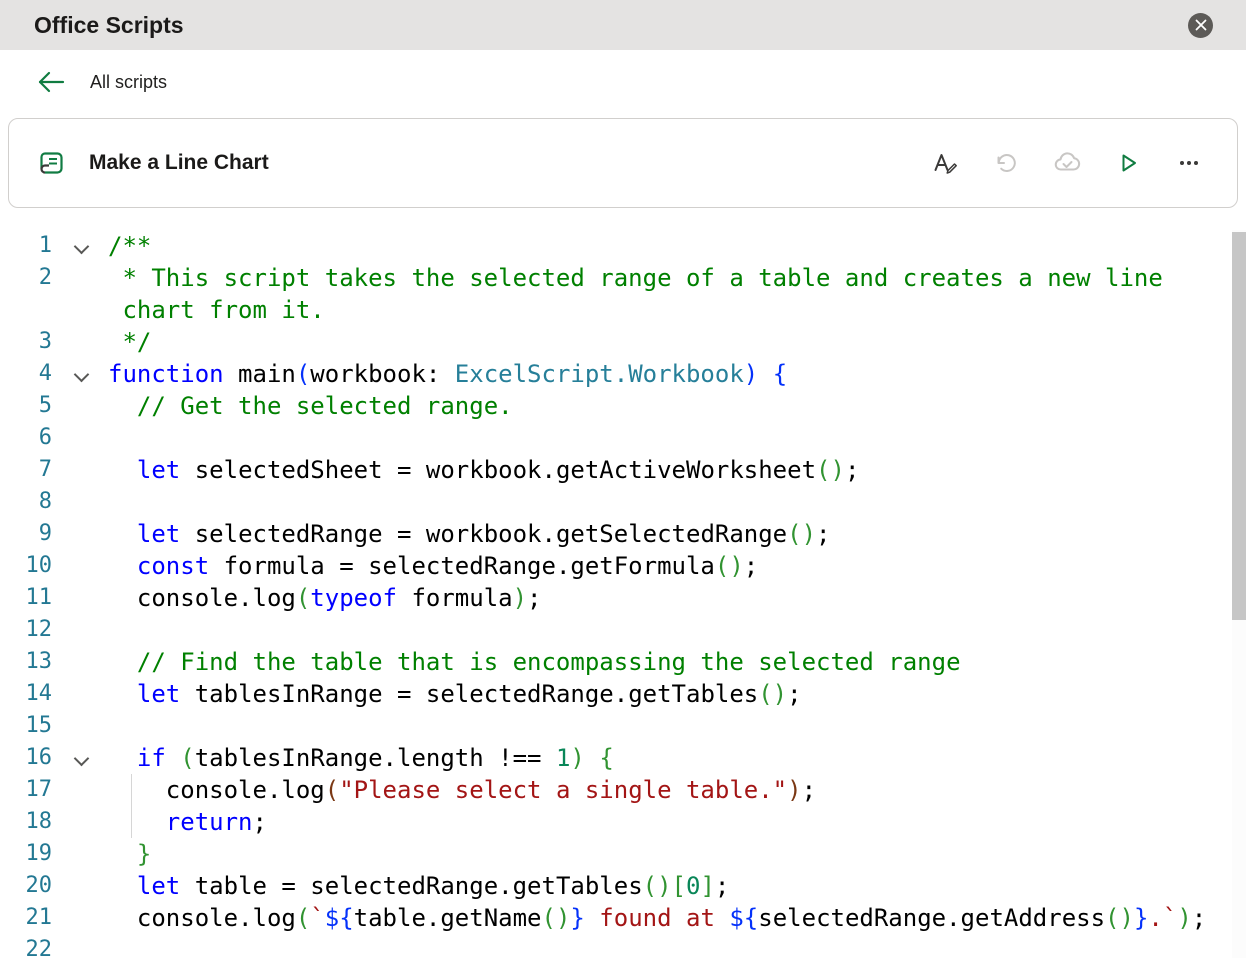 The width and height of the screenshot is (1246, 958). I want to click on code-line: 19 }, so click(623, 854).